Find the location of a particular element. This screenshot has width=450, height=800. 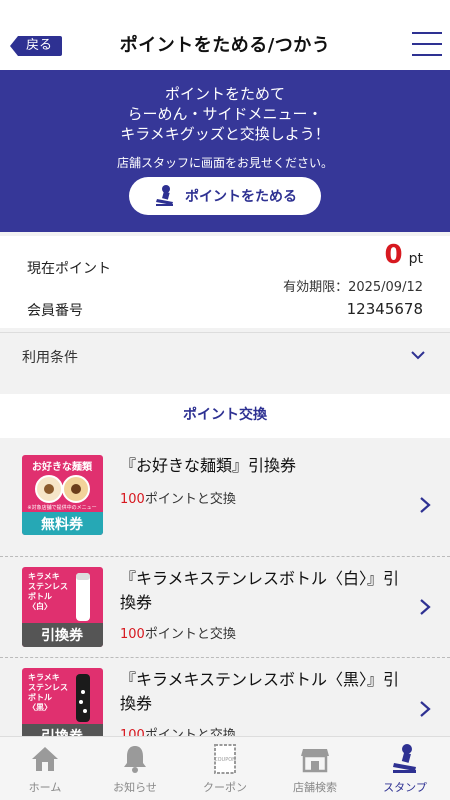

item-thumbnail: お好きな麺類 ※対象店舗で提供中のメニュー 無料券 is located at coordinates (62, 495).